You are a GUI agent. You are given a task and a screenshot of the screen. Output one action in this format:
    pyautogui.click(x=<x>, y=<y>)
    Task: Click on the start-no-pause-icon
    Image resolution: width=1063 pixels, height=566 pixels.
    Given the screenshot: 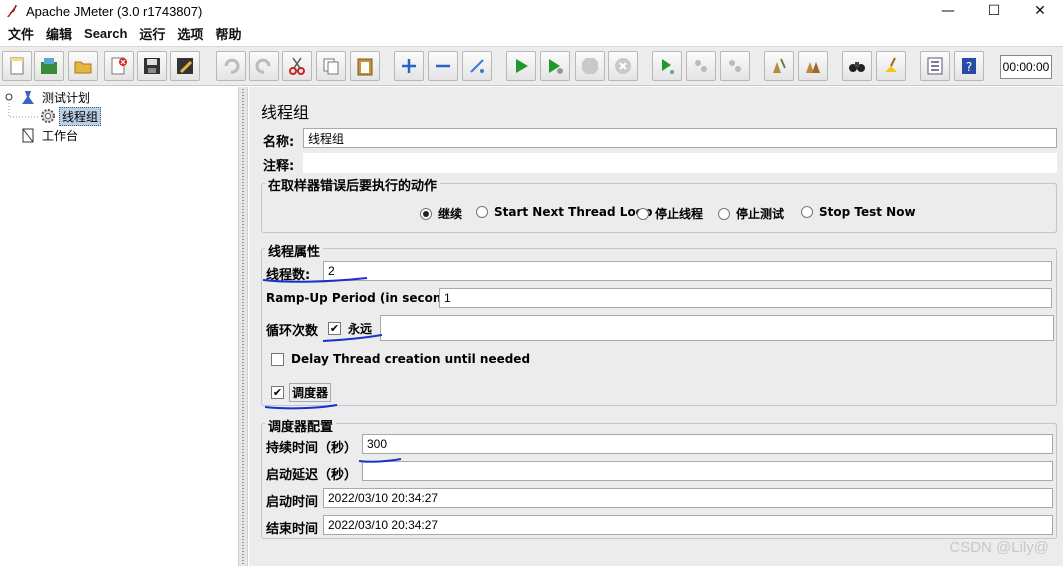 What is the action you would take?
    pyautogui.click(x=556, y=66)
    